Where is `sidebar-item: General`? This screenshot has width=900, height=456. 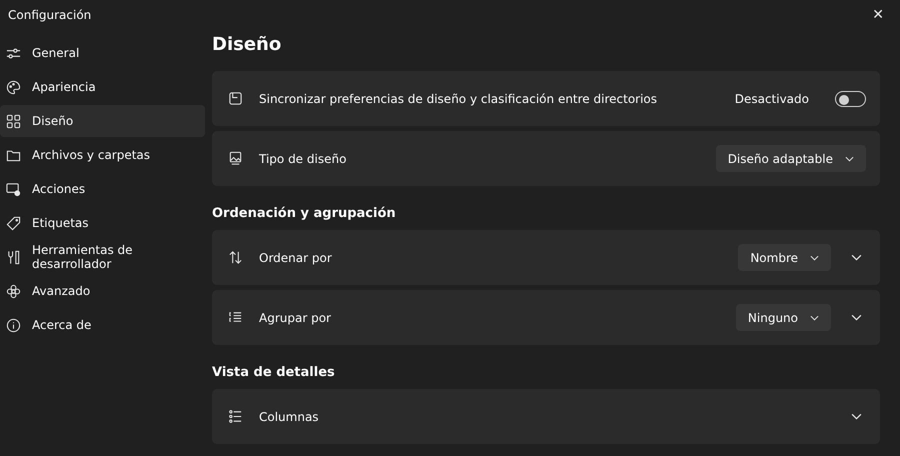 sidebar-item: General is located at coordinates (102, 53).